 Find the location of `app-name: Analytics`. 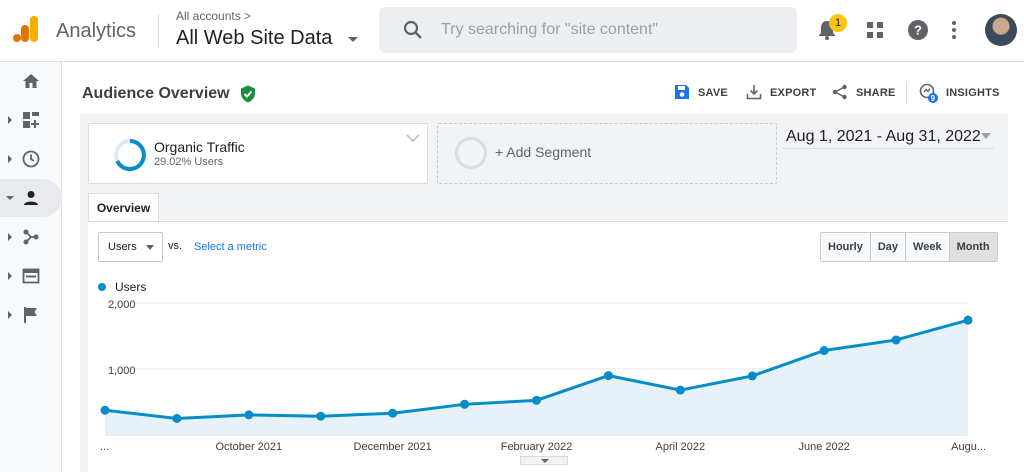

app-name: Analytics is located at coordinates (96, 31).